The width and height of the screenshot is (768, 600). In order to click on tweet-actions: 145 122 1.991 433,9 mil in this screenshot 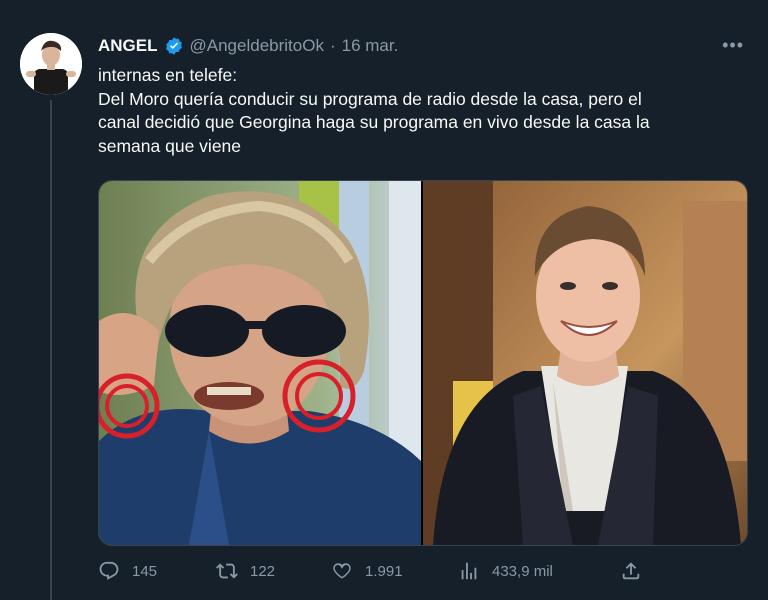, I will do `click(378, 574)`.